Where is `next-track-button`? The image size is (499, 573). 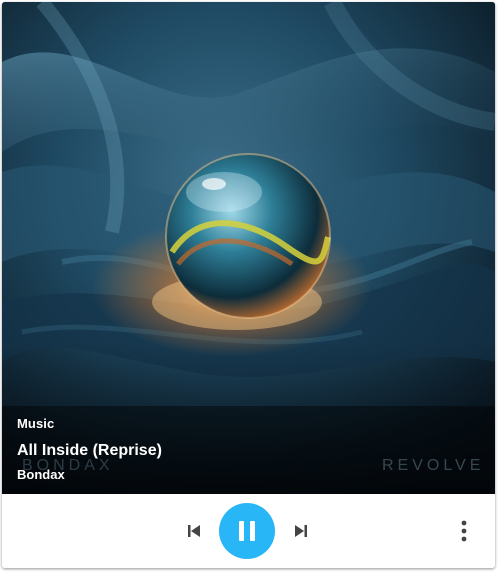 next-track-button is located at coordinates (301, 531).